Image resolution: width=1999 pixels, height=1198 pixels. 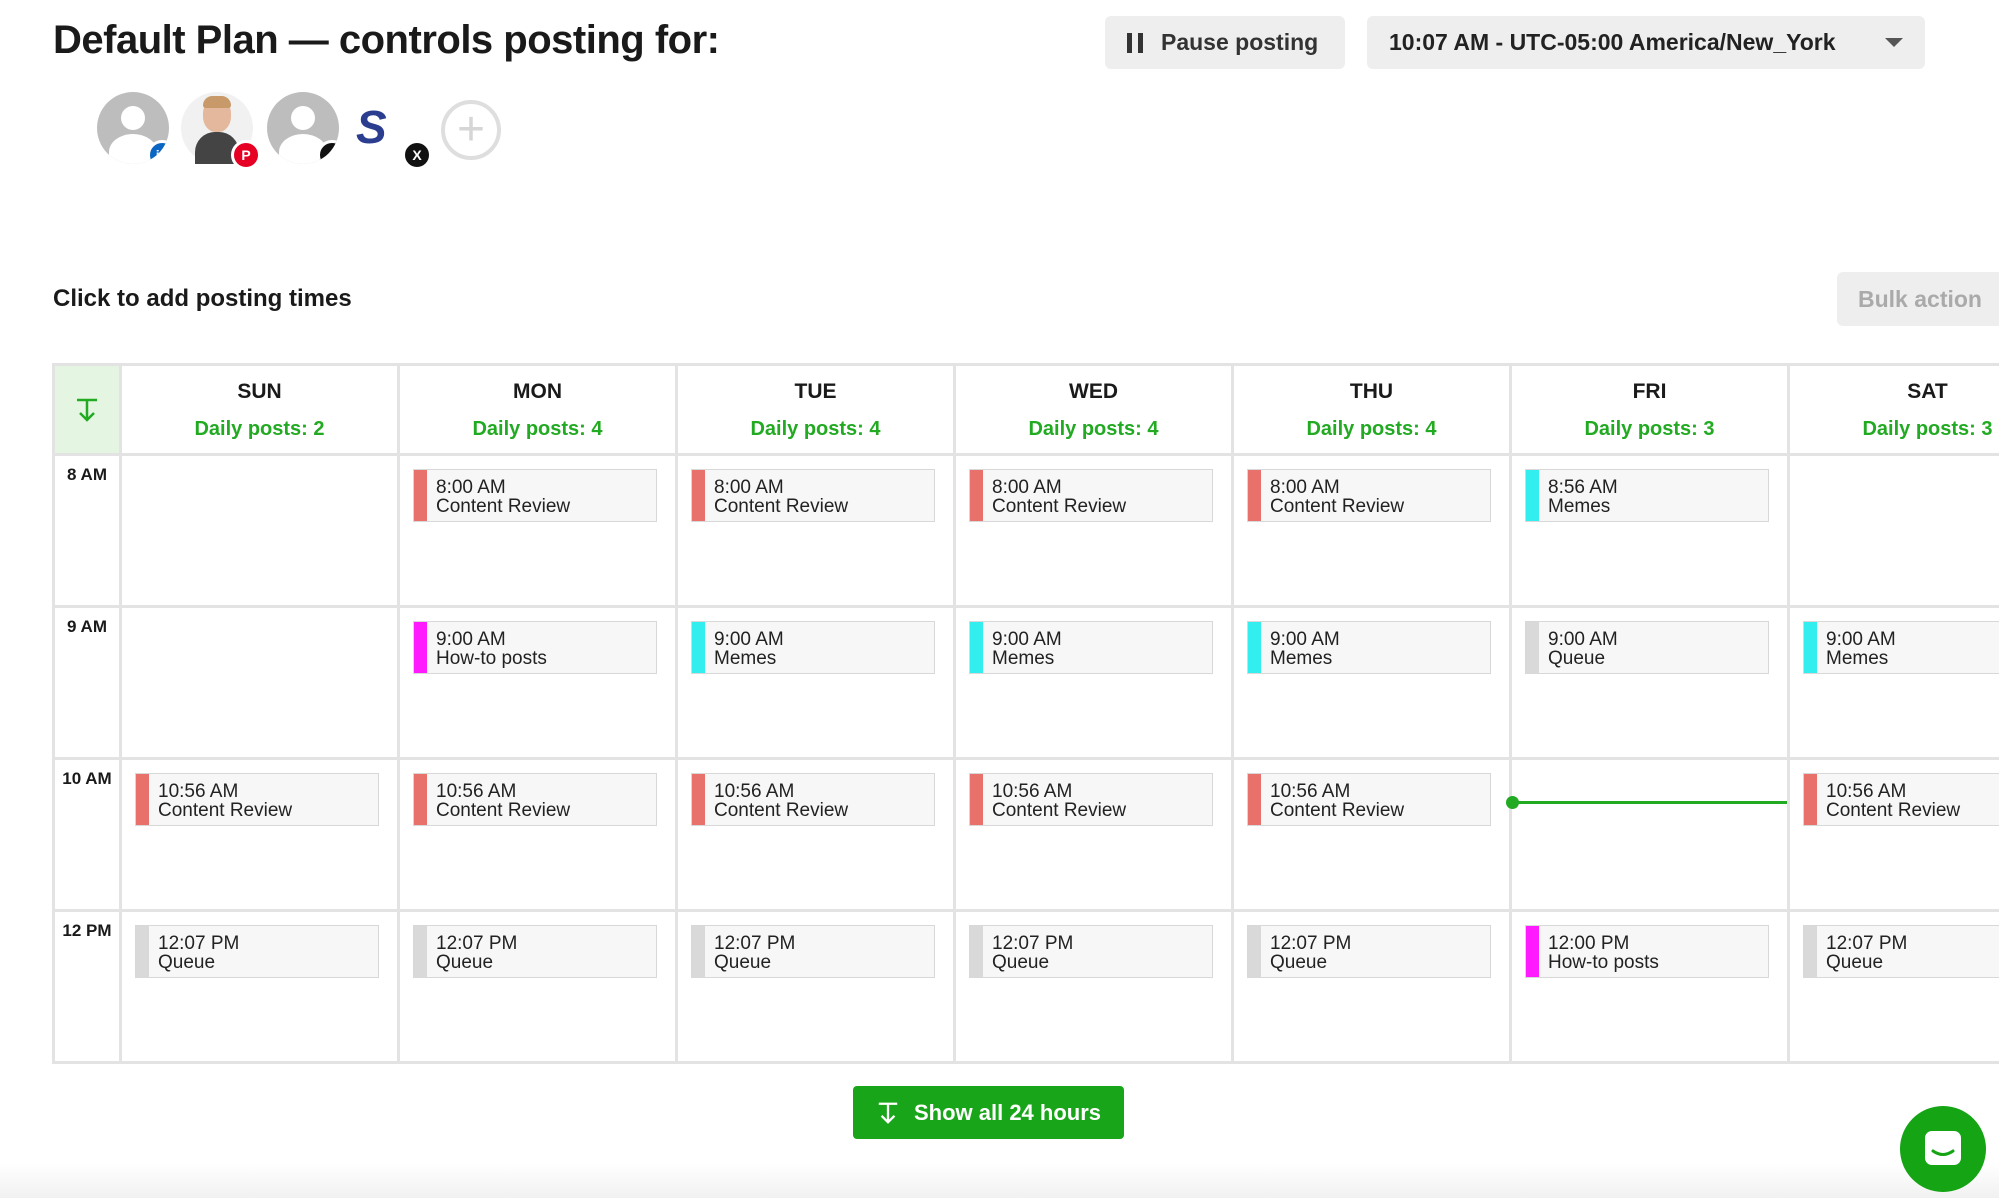 What do you see at coordinates (1371, 409) in the screenshot?
I see `day-header-thu: THU Daily posts: 4` at bounding box center [1371, 409].